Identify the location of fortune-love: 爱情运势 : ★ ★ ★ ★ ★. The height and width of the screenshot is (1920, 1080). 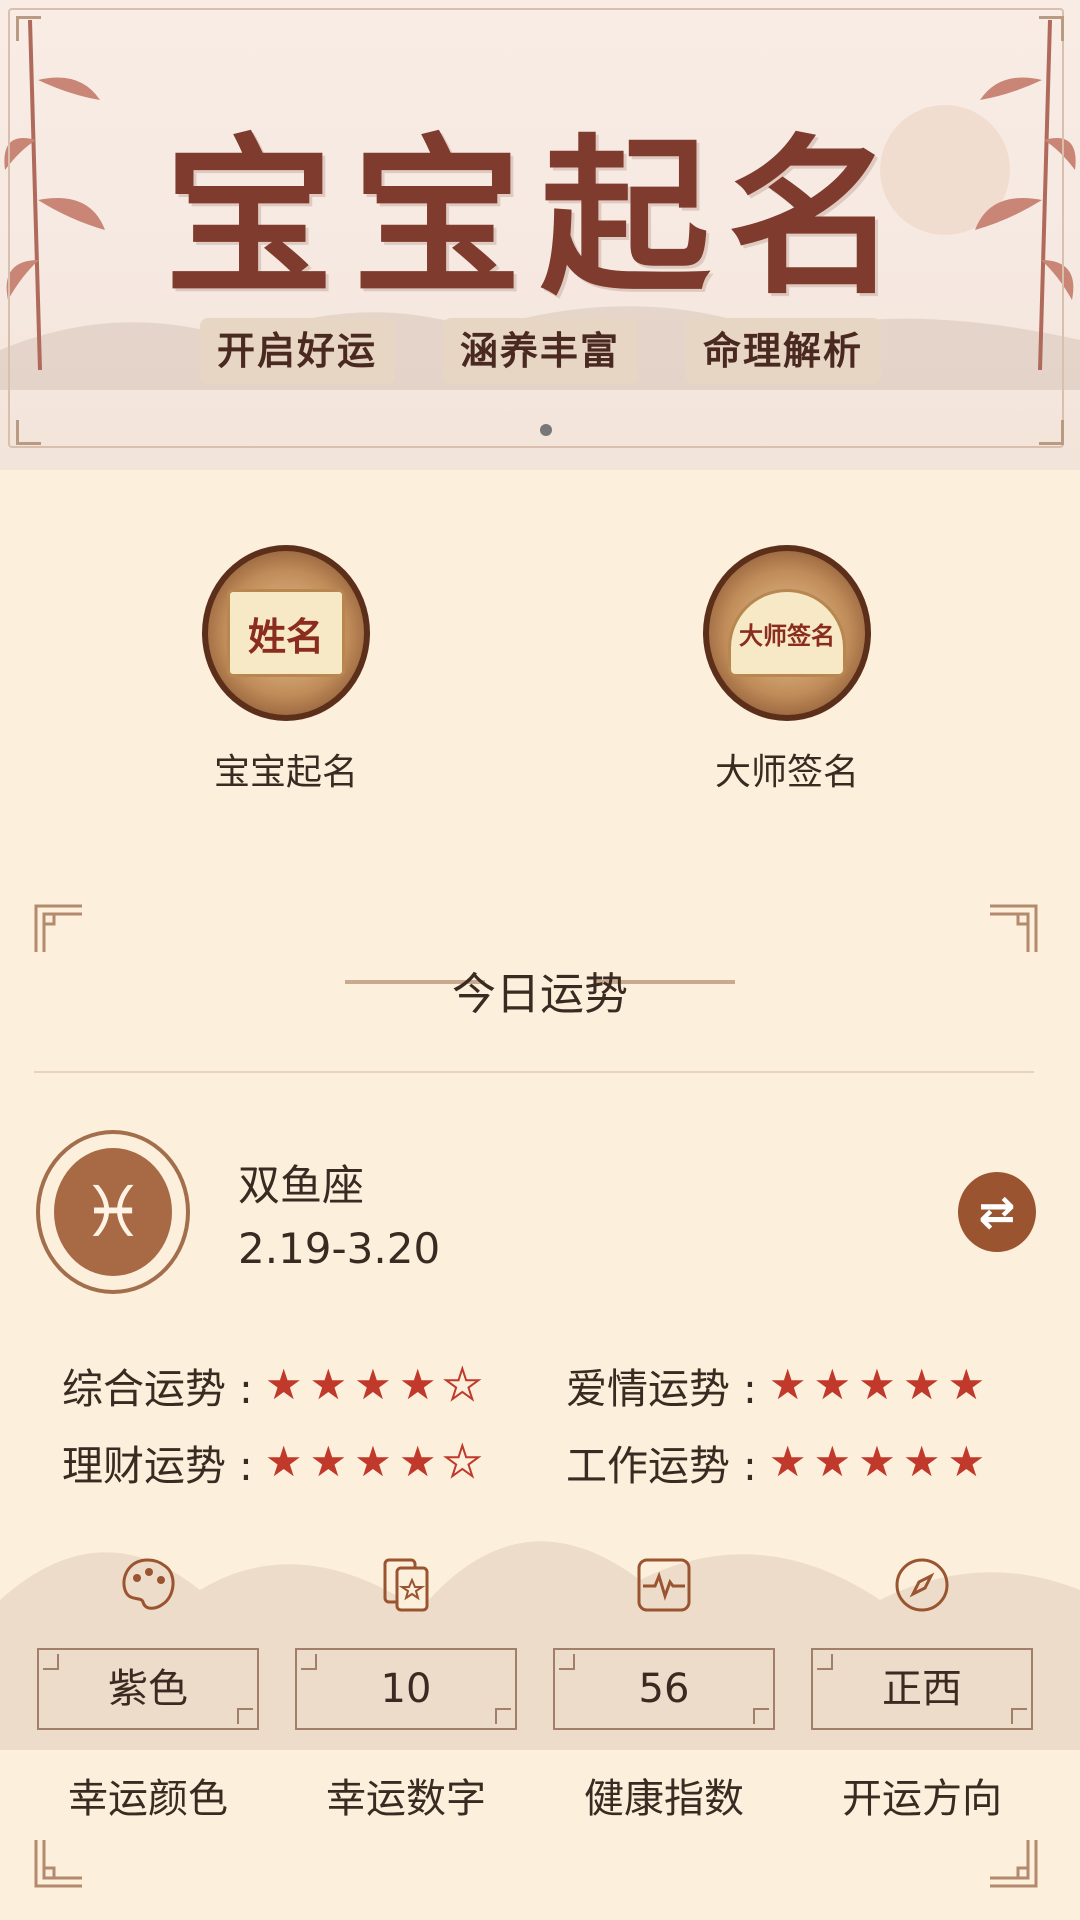
(775, 1385).